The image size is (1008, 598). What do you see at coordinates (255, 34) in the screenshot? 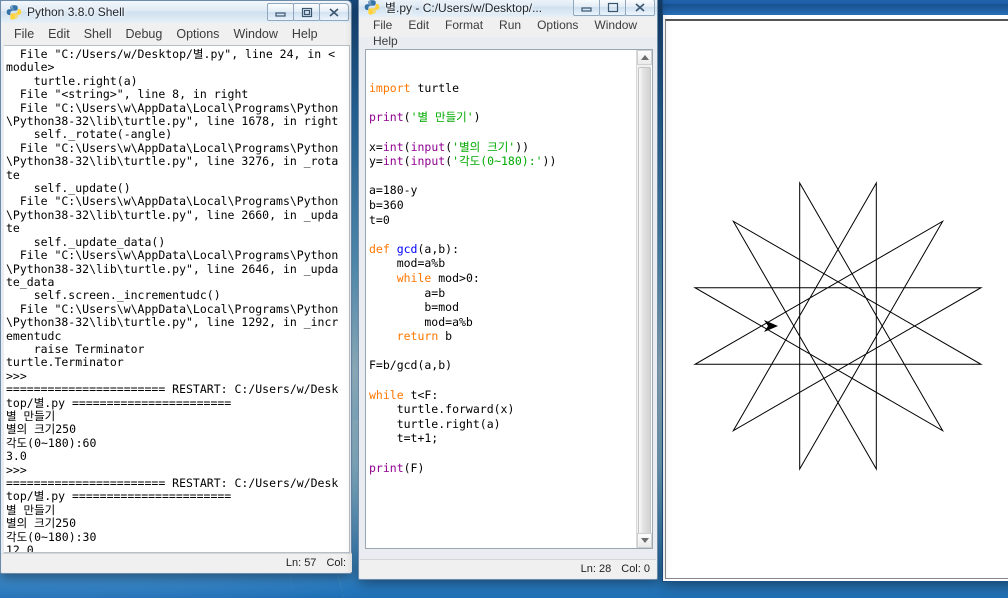
I see `shell-menu-window: Window` at bounding box center [255, 34].